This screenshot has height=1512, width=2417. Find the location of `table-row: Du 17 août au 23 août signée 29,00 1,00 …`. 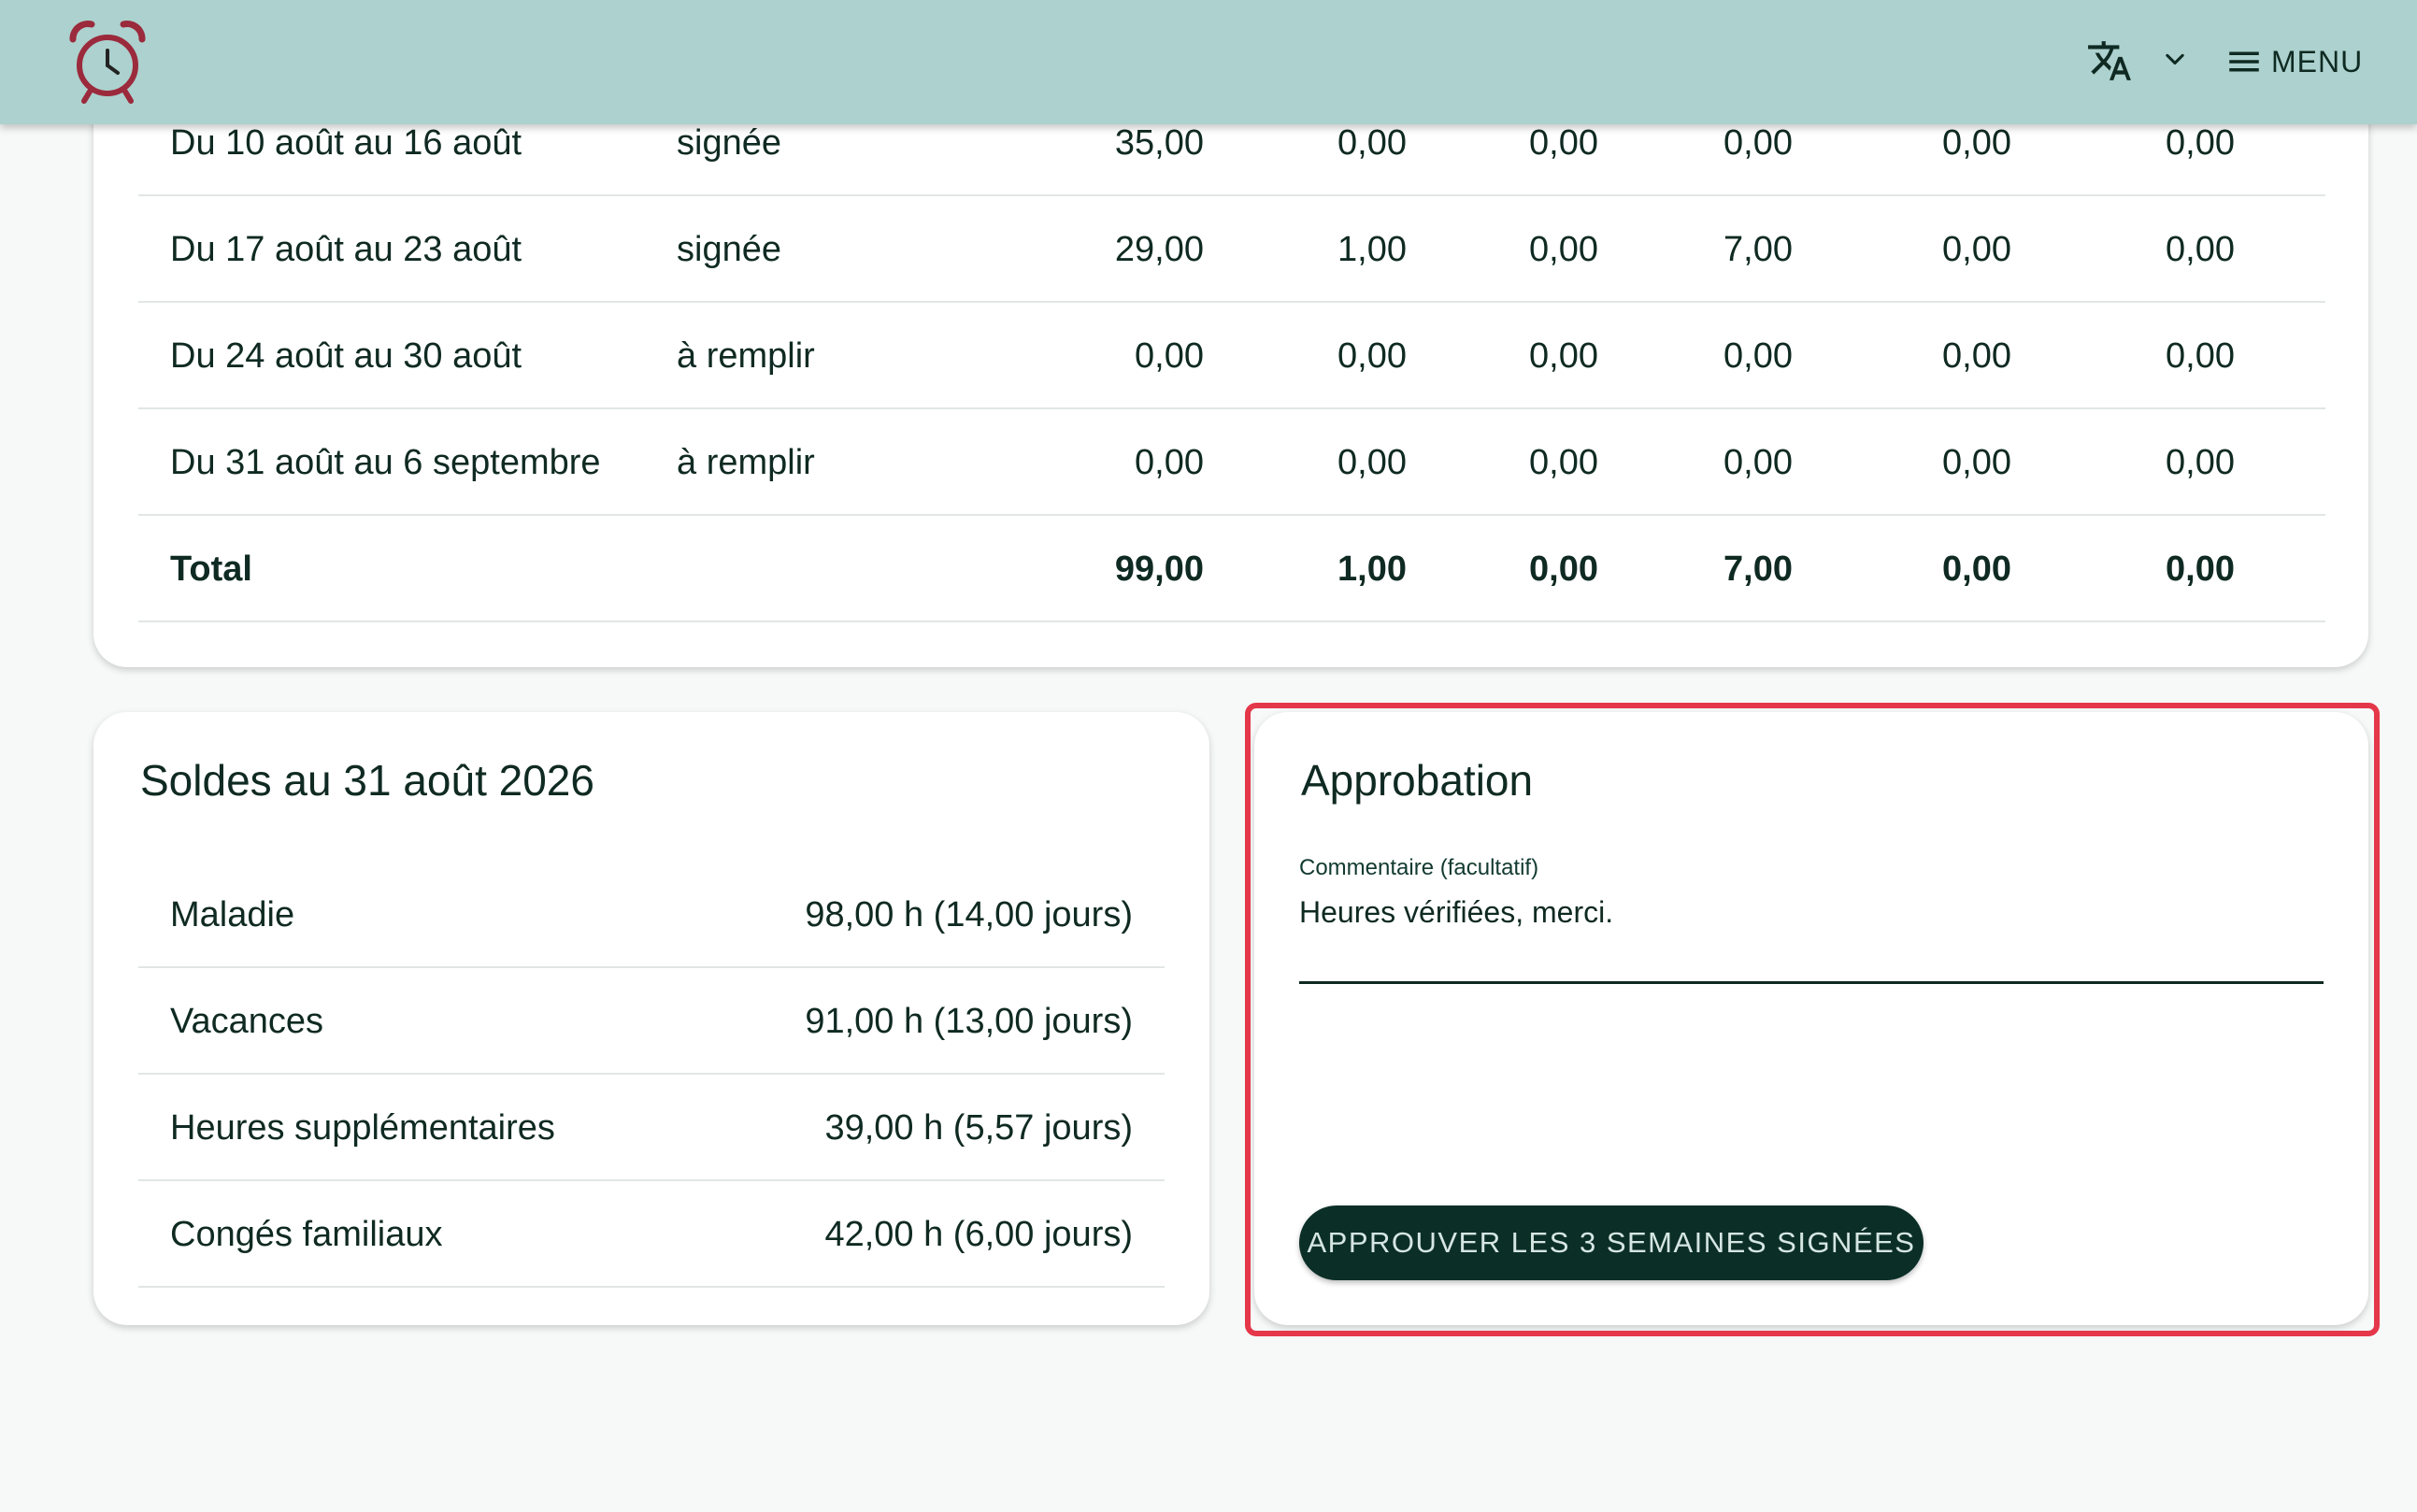

table-row: Du 17 août au 23 août signée 29,00 1,00 … is located at coordinates (1231, 249).